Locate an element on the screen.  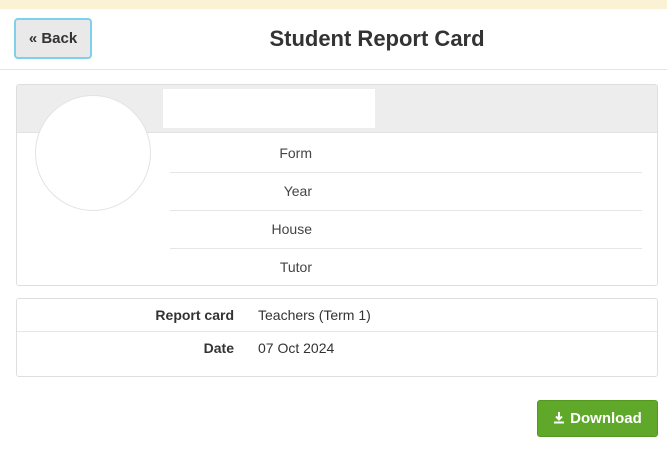
detail-row-tutor: Tutor is located at coordinates (406, 266).